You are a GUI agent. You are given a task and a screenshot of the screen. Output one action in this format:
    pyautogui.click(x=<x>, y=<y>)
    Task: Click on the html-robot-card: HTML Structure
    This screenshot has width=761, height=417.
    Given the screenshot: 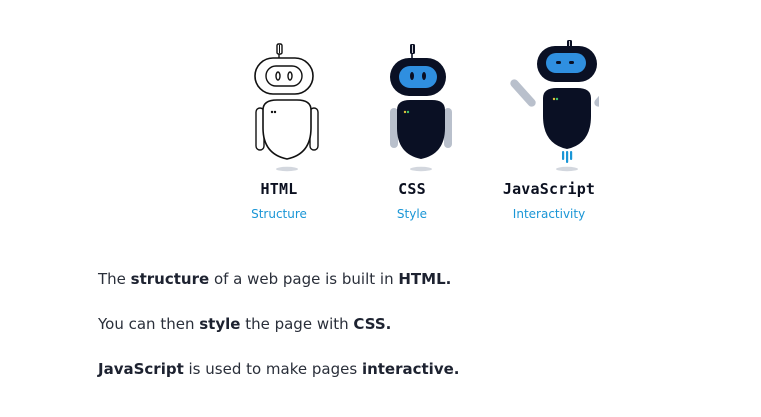 What is the action you would take?
    pyautogui.click(x=279, y=129)
    